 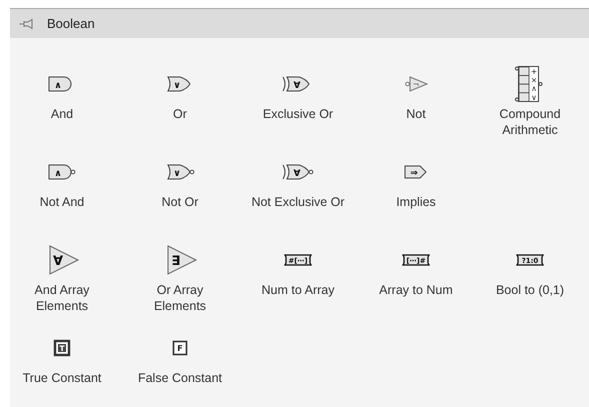 What do you see at coordinates (62, 202) in the screenshot?
I see `palette-item-label: Not And` at bounding box center [62, 202].